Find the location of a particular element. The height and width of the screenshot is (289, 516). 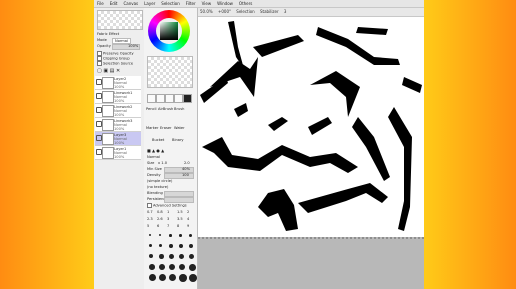

move-tool-icon is located at coordinates (151, 98).